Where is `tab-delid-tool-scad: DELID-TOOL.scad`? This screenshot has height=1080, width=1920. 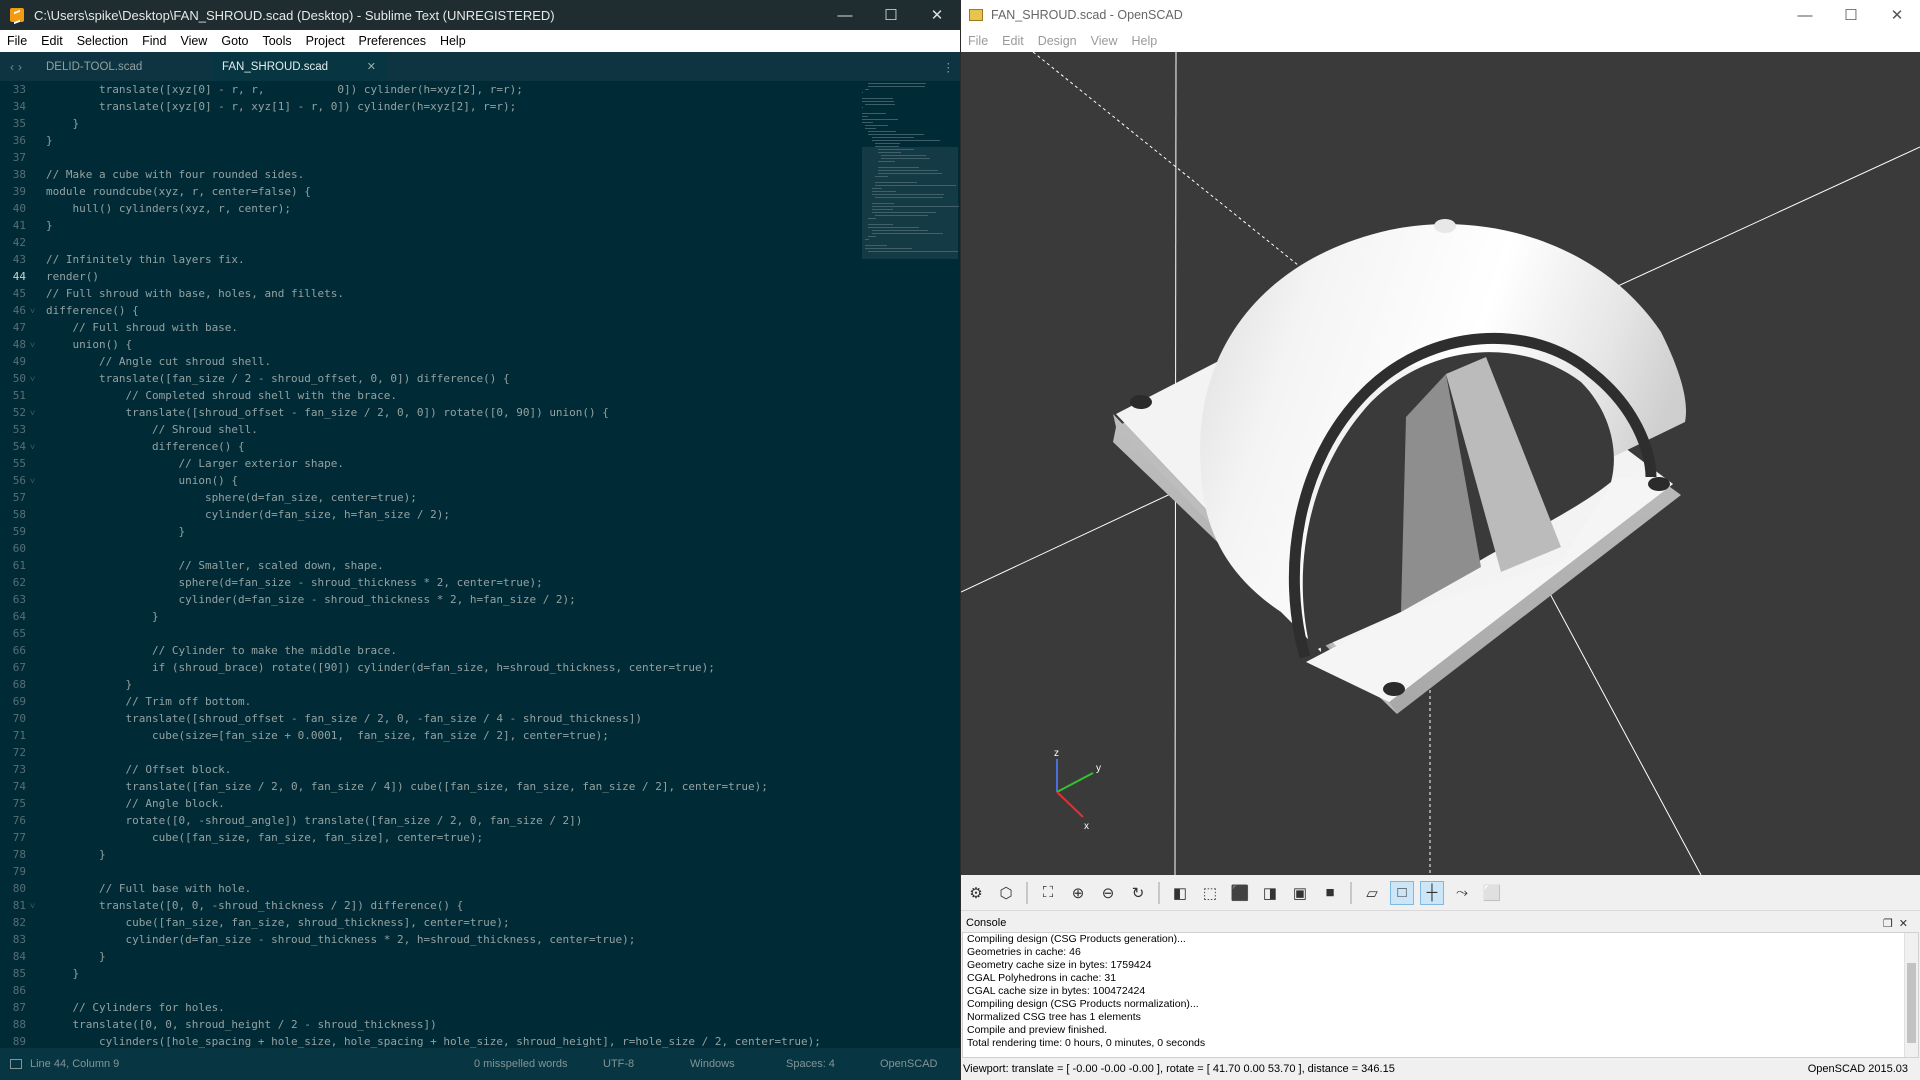
tab-delid-tool-scad: DELID-TOOL.scad is located at coordinates (124, 66).